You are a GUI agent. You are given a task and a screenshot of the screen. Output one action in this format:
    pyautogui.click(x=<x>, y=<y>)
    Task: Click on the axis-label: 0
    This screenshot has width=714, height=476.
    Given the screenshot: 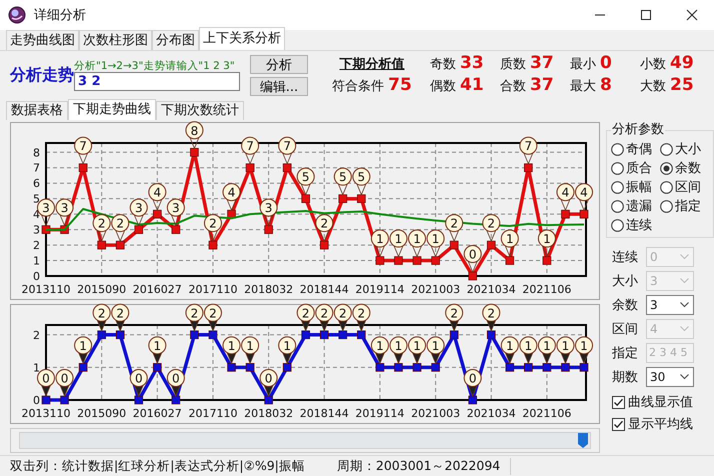 What is the action you would take?
    pyautogui.click(x=36, y=276)
    